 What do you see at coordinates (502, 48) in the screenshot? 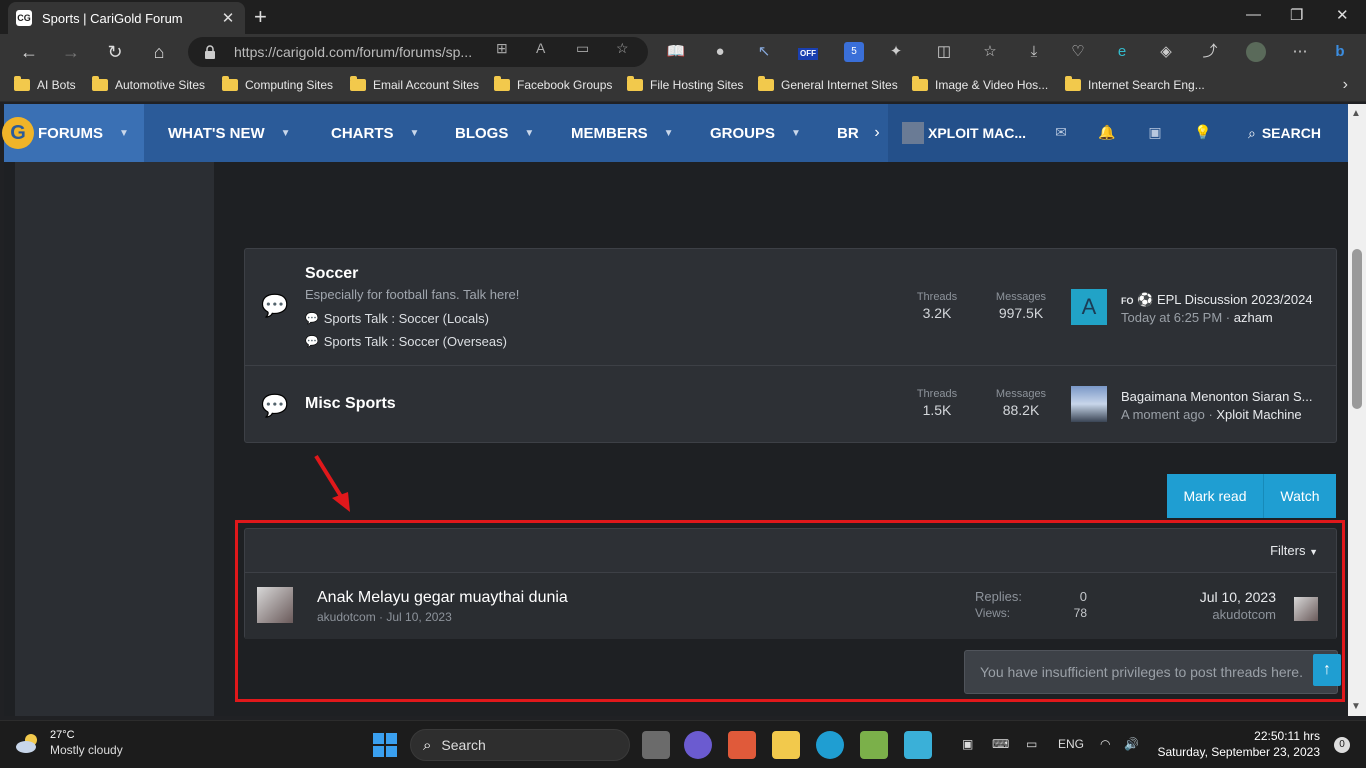
I see `app-available-icon: ⊞` at bounding box center [502, 48].